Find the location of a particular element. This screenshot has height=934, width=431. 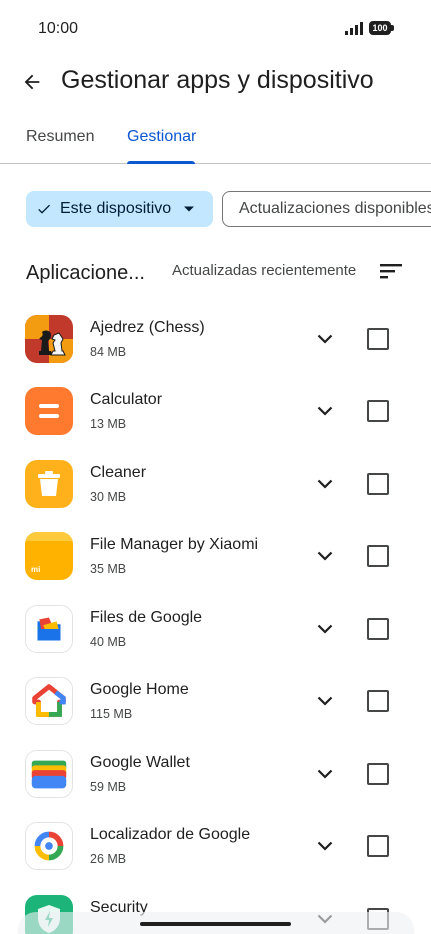

device-filter-chip: Este dispositivo is located at coordinates (119, 209).